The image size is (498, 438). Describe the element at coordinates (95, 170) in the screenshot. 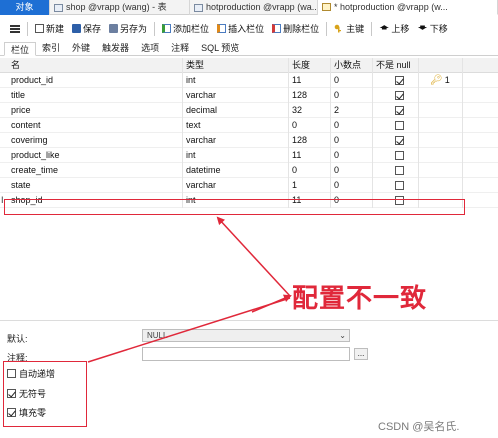

I see `field-name-cell: create_time` at that location.